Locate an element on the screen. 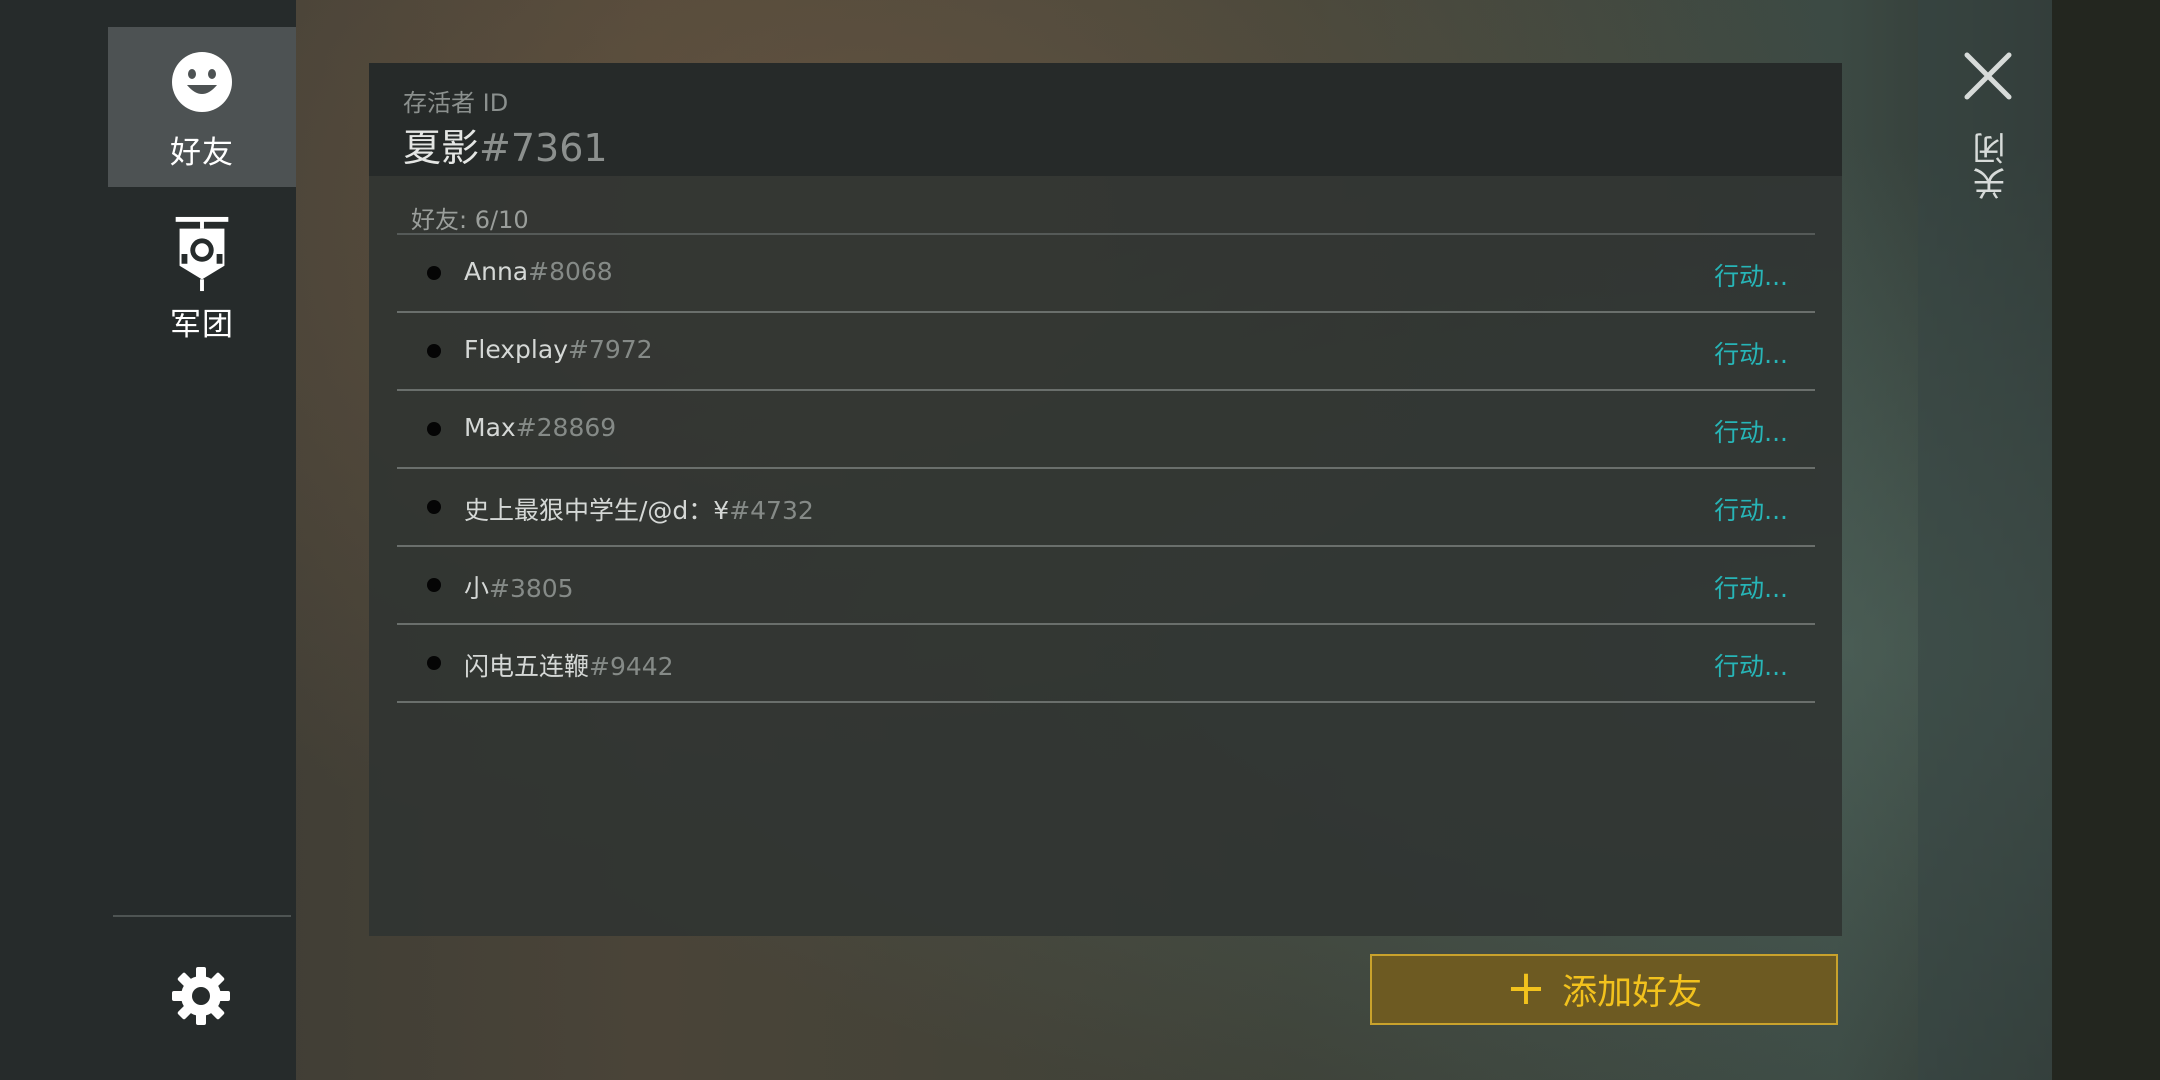 This screenshot has height=1080, width=2160. friend-tag: #28869 is located at coordinates (566, 427).